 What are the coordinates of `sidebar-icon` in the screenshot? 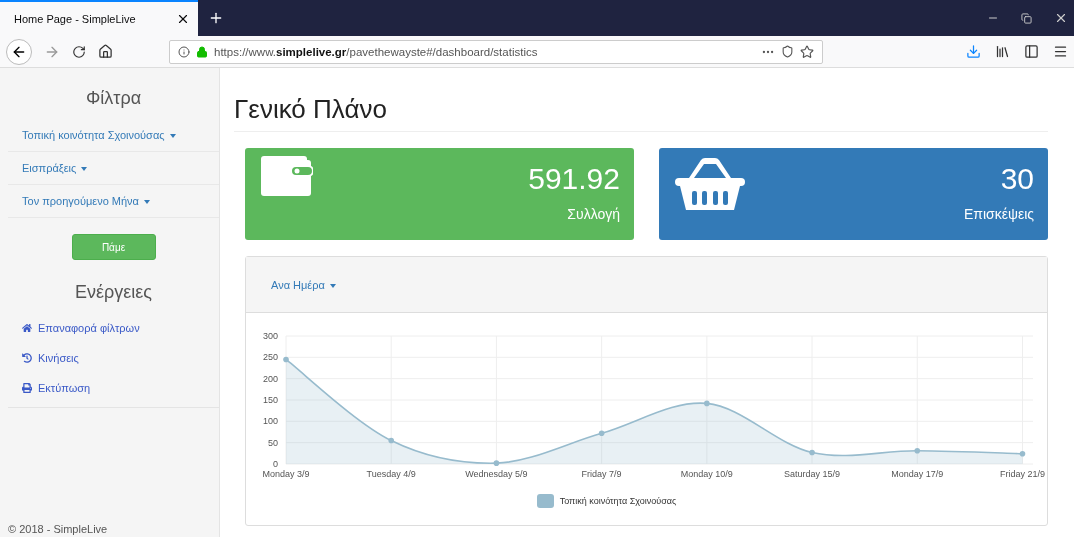 It's located at (1031, 51).